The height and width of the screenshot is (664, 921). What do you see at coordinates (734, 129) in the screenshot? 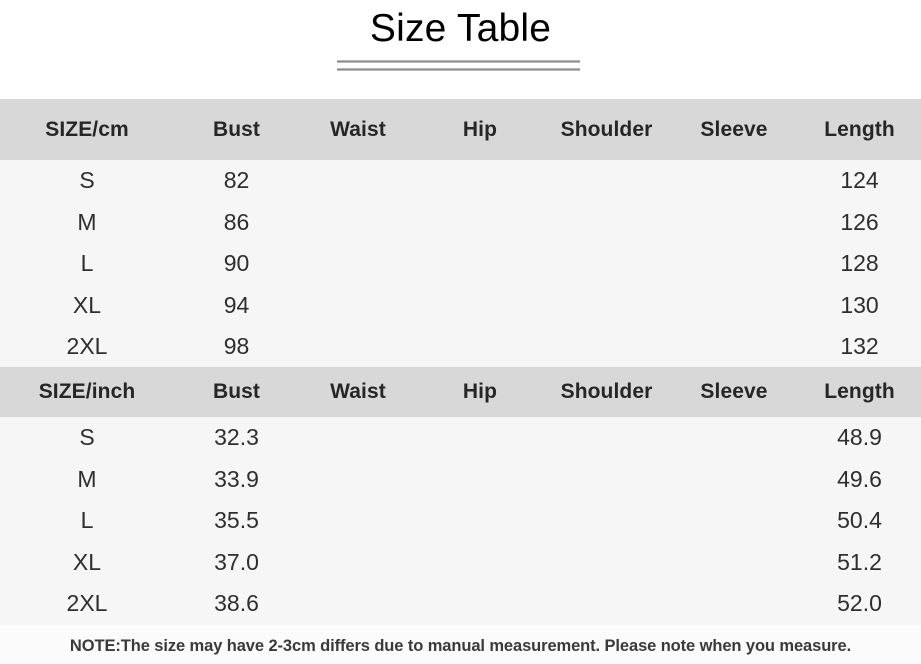
I see `cm-col-header-sleeve: Sleeve` at bounding box center [734, 129].